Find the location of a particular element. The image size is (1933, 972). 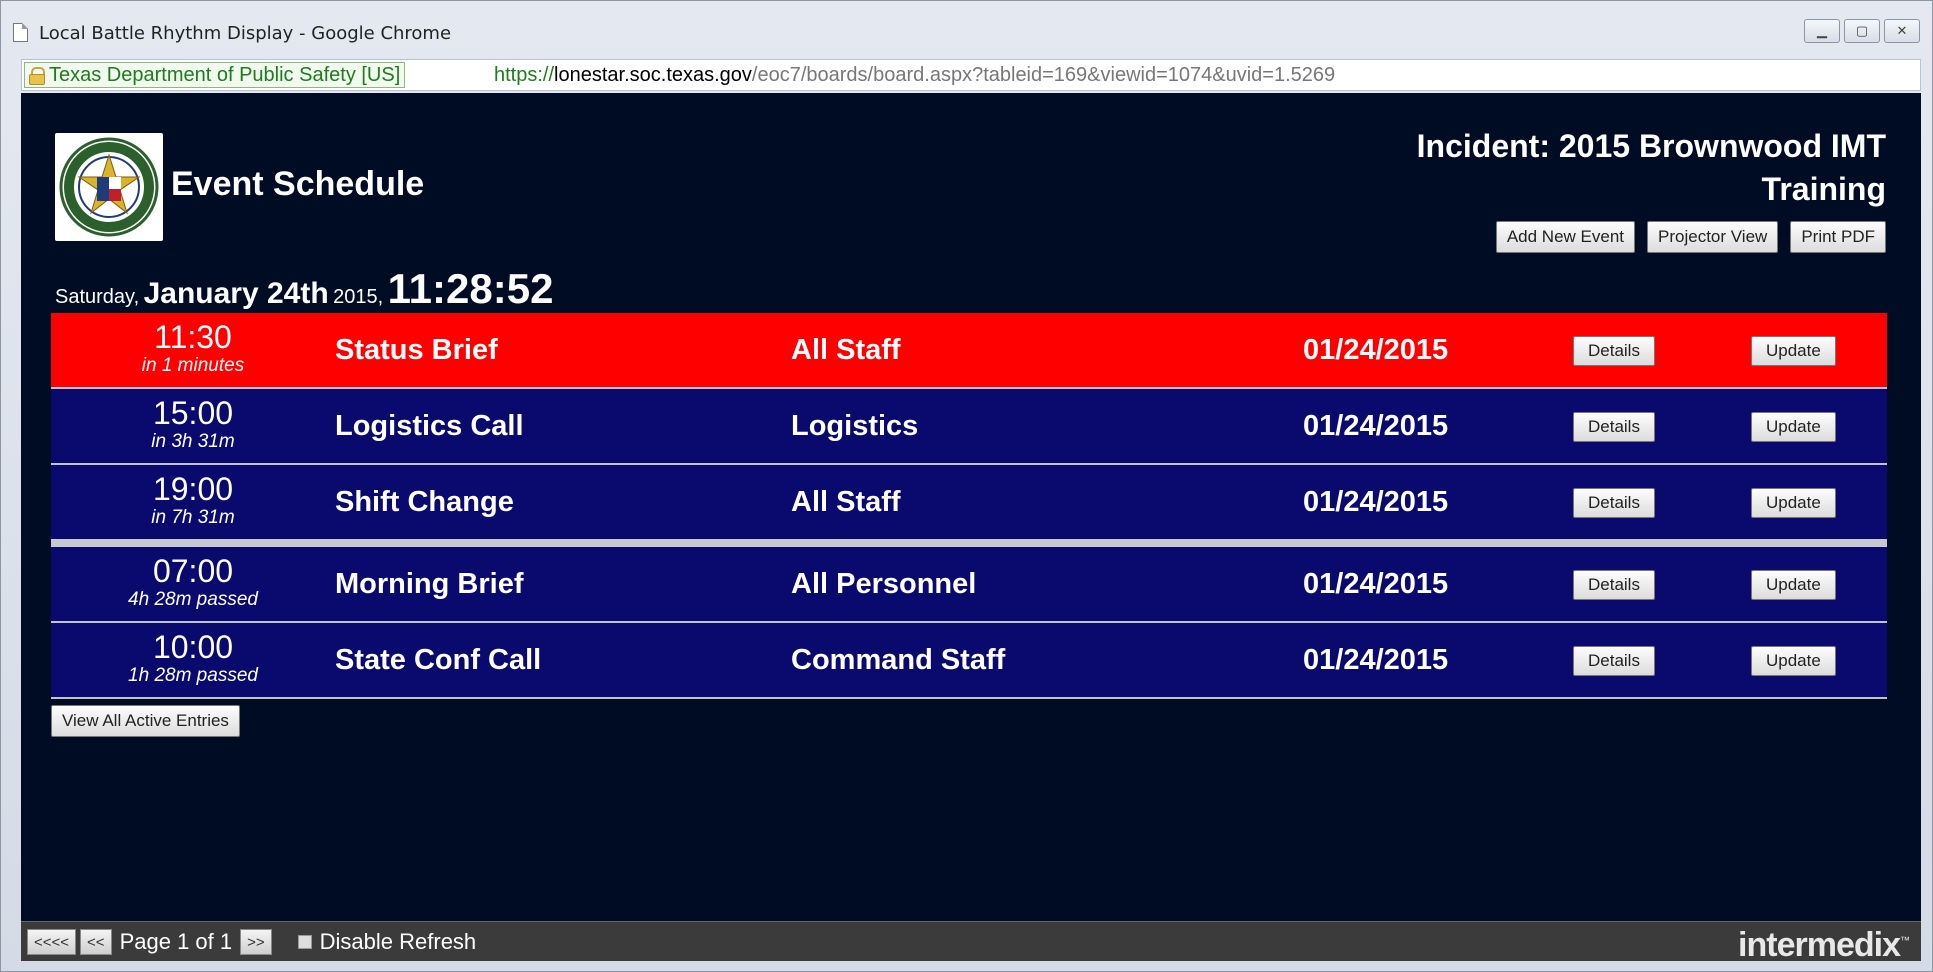

relative-time: 4h 28m passed is located at coordinates (193, 599).